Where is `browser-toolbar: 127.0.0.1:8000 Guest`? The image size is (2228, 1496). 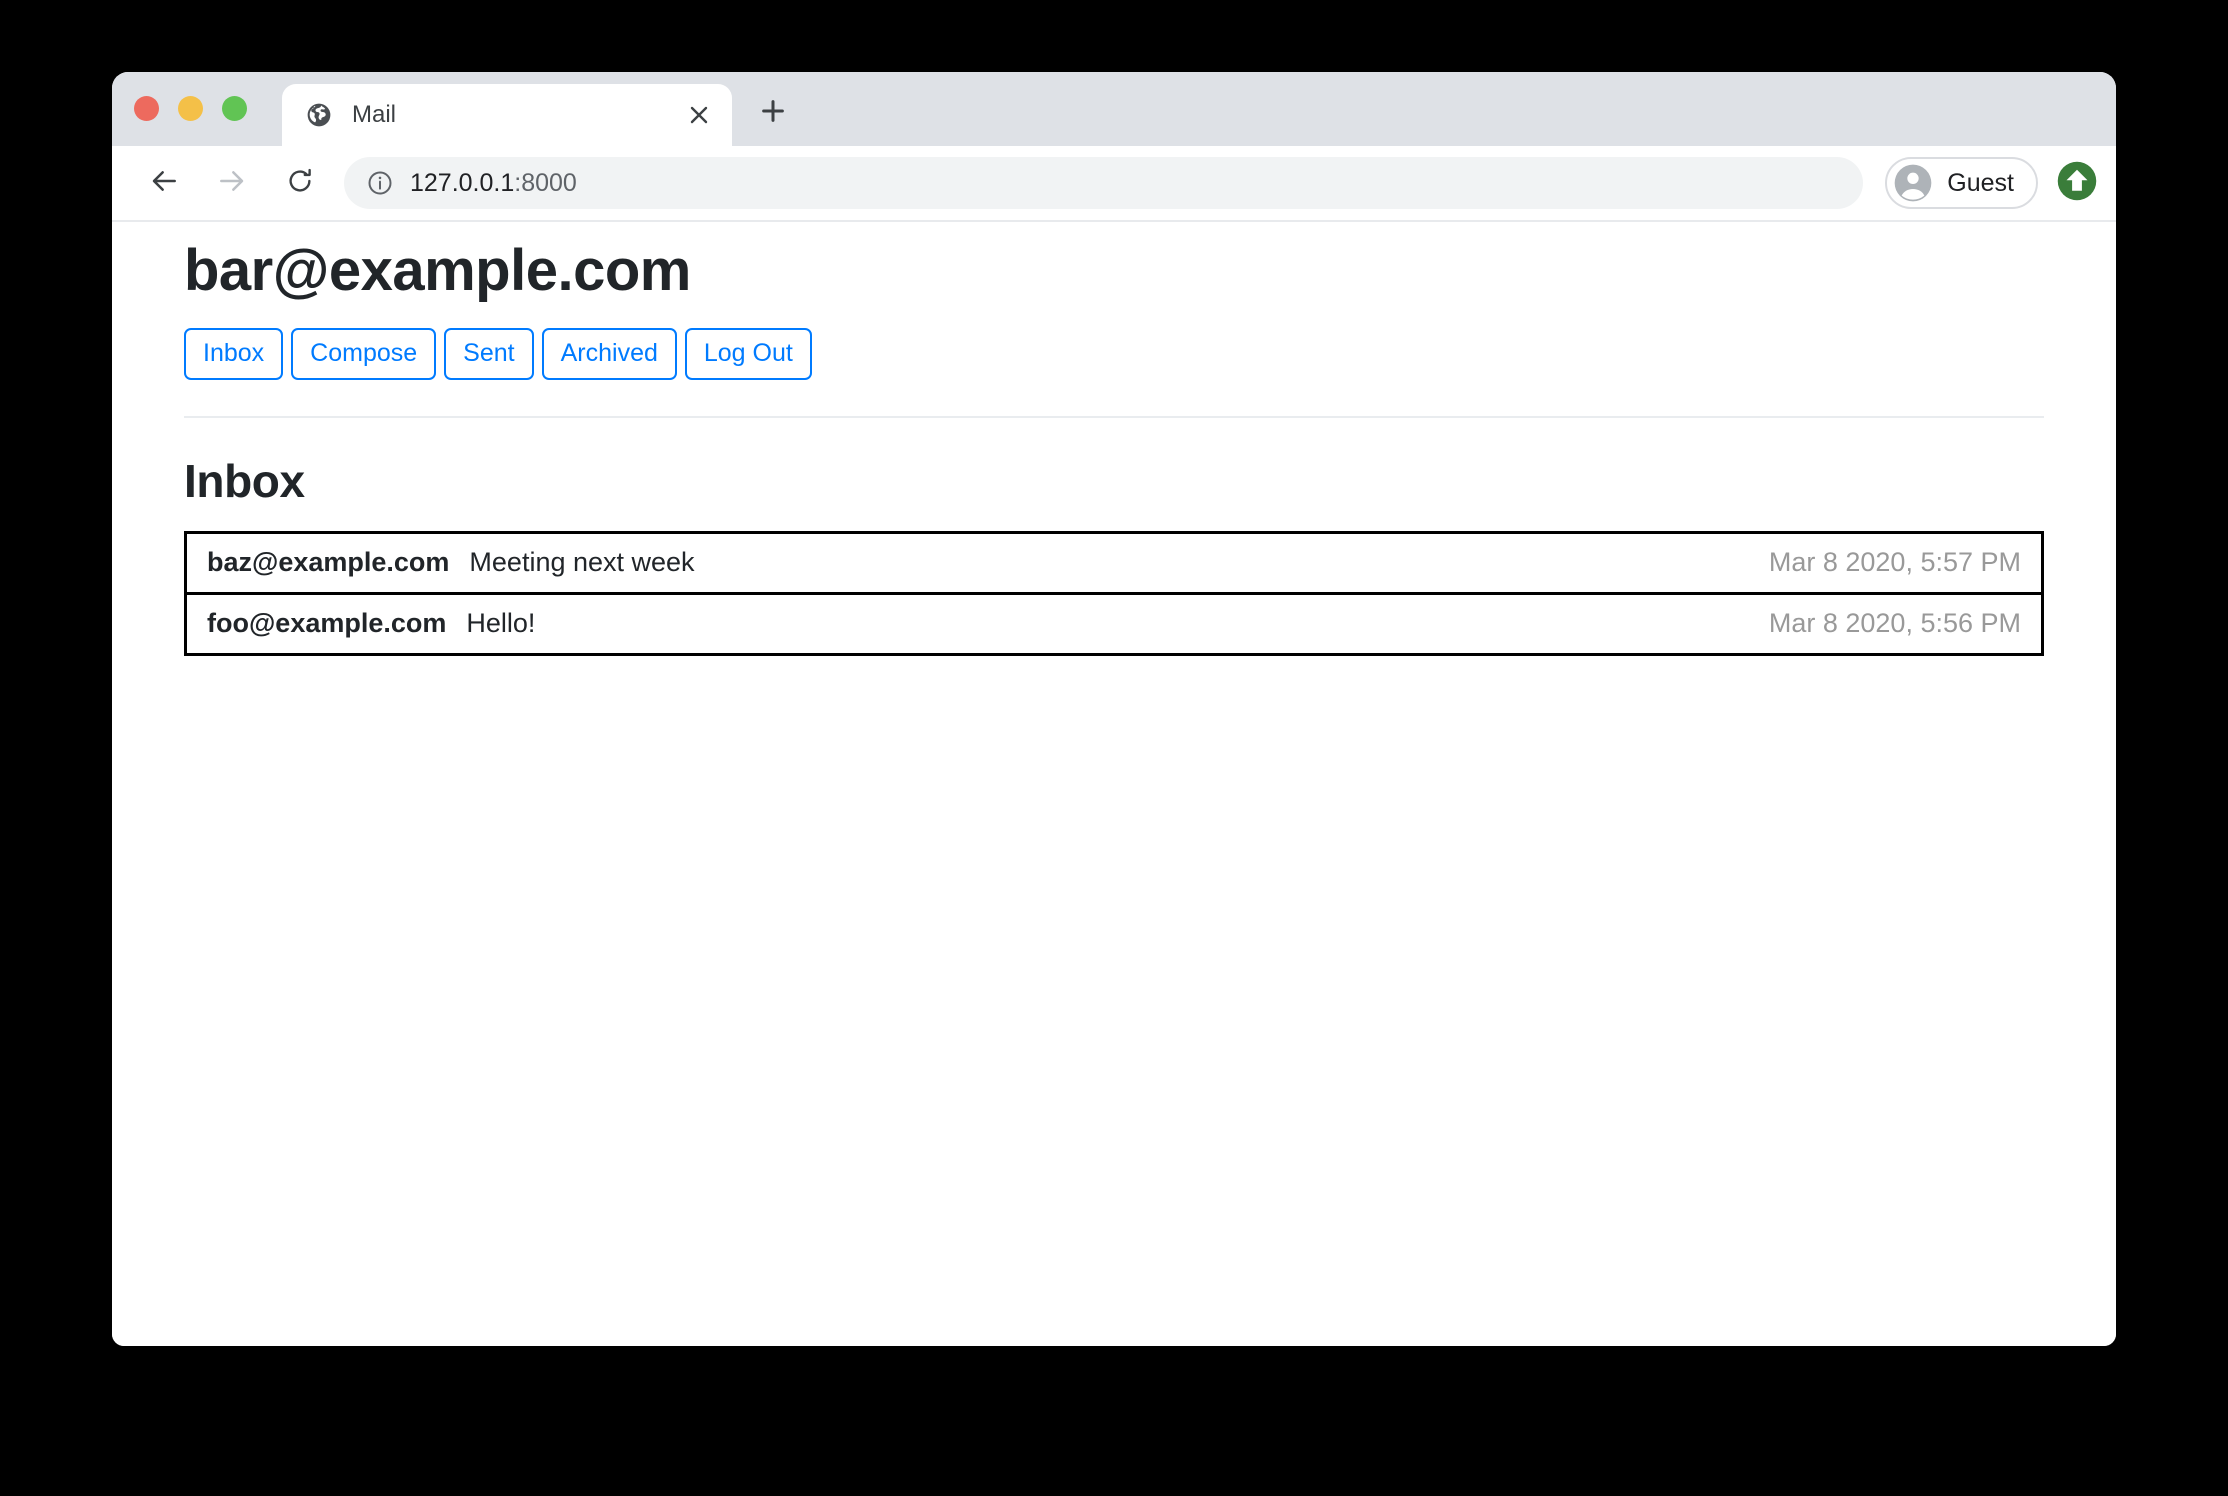
browser-toolbar: 127.0.0.1:8000 Guest is located at coordinates (1114, 184).